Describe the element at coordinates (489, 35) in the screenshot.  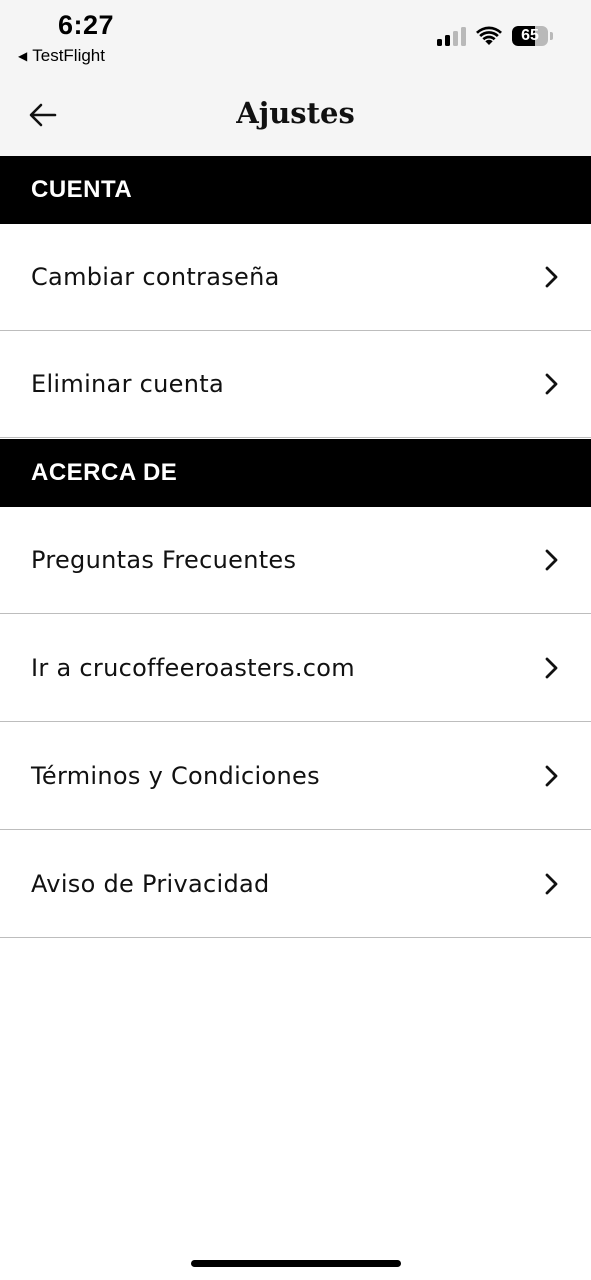
I see `wifi-icon` at that location.